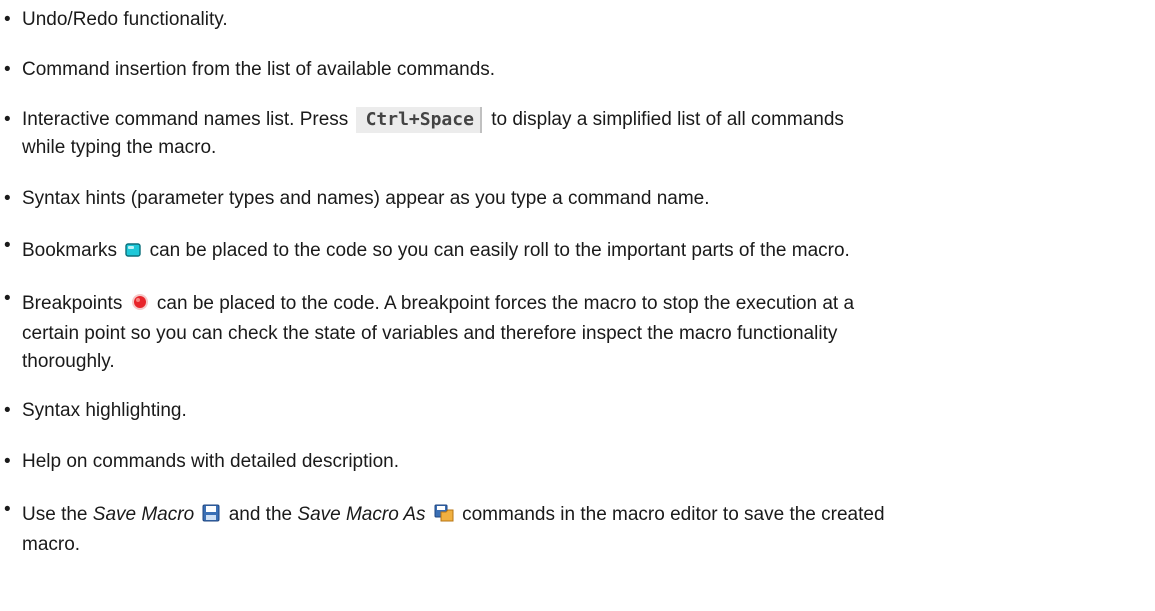 This screenshot has width=1155, height=611. Describe the element at coordinates (68, 361) in the screenshot. I see `item-text-line3: thoroughly.` at that location.